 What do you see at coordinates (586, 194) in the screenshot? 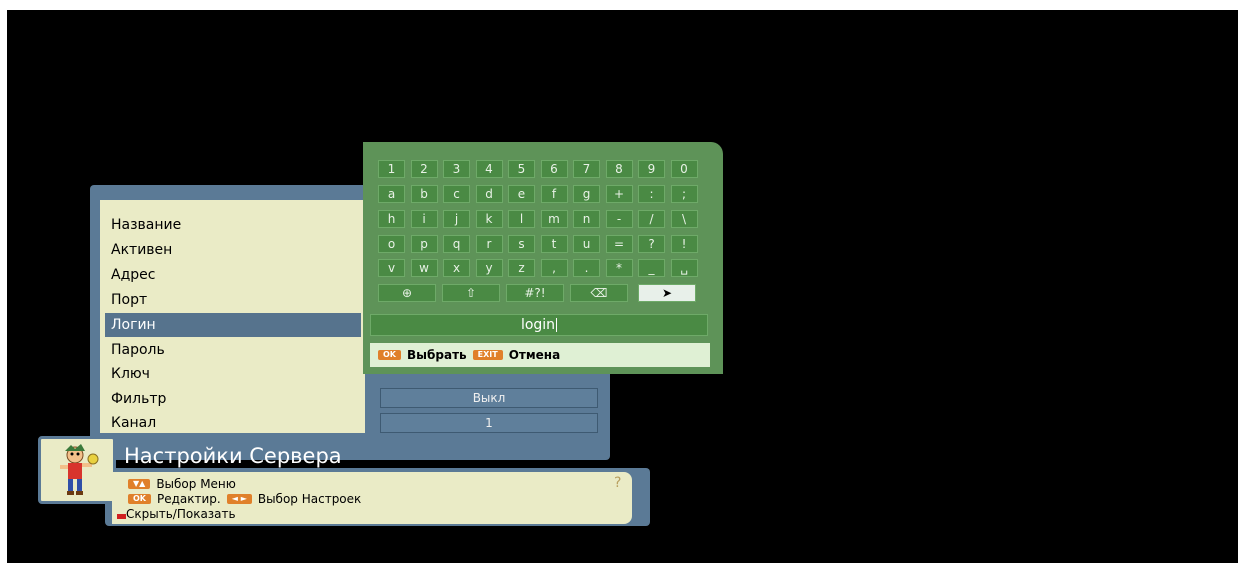
I see `key-1-6: g` at bounding box center [586, 194].